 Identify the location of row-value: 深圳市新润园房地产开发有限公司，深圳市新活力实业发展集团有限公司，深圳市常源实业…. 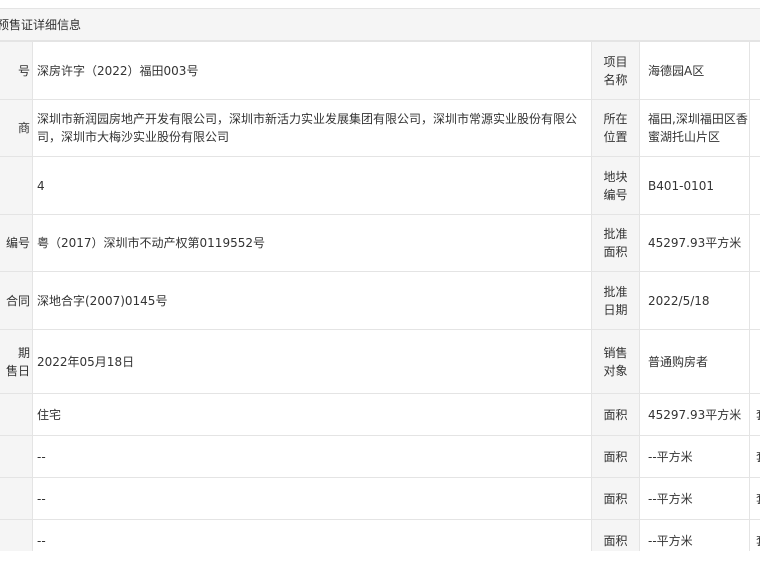
(307, 128).